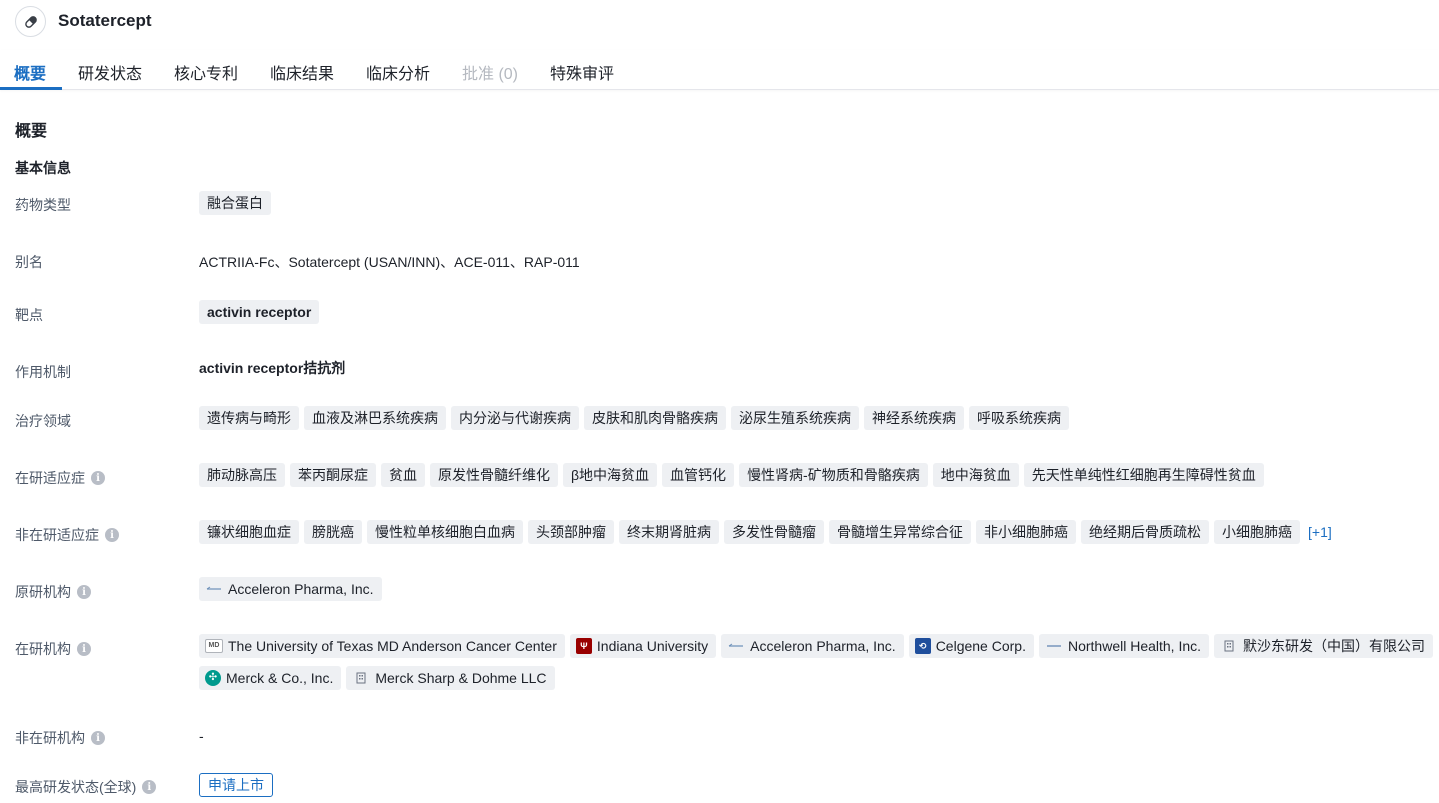  What do you see at coordinates (490, 74) in the screenshot?
I see `tab-approval: 批准 (0)` at bounding box center [490, 74].